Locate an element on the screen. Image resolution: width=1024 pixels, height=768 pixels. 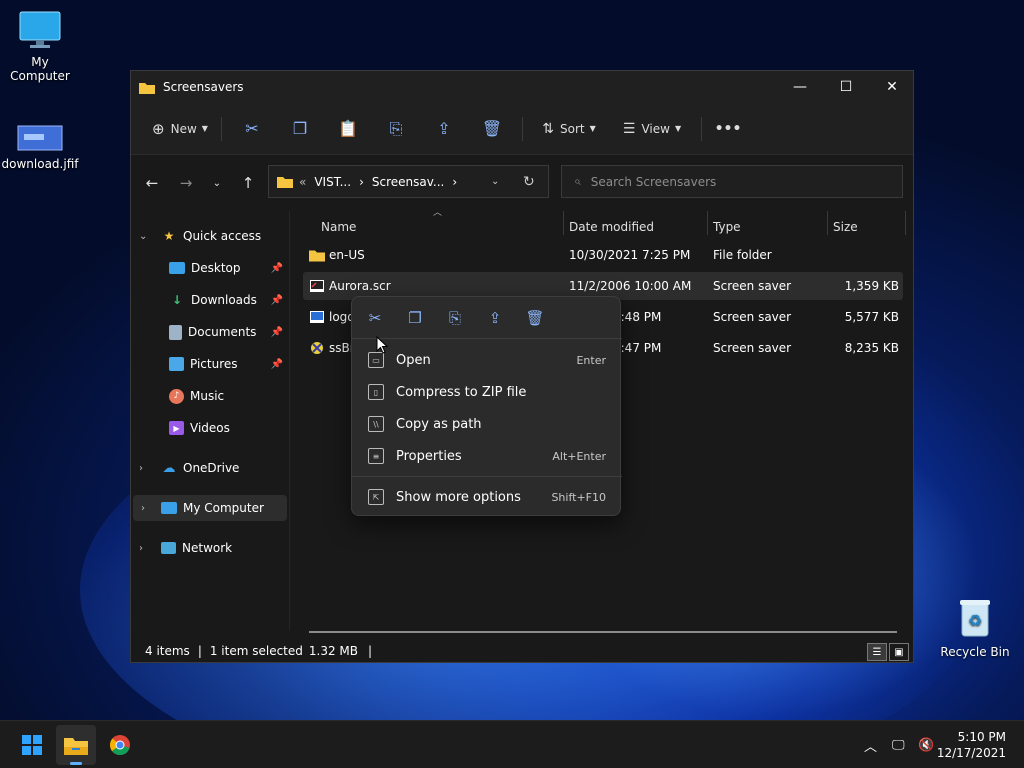
status-selected-size: 1.32 MB is located at coordinates (333, 651).